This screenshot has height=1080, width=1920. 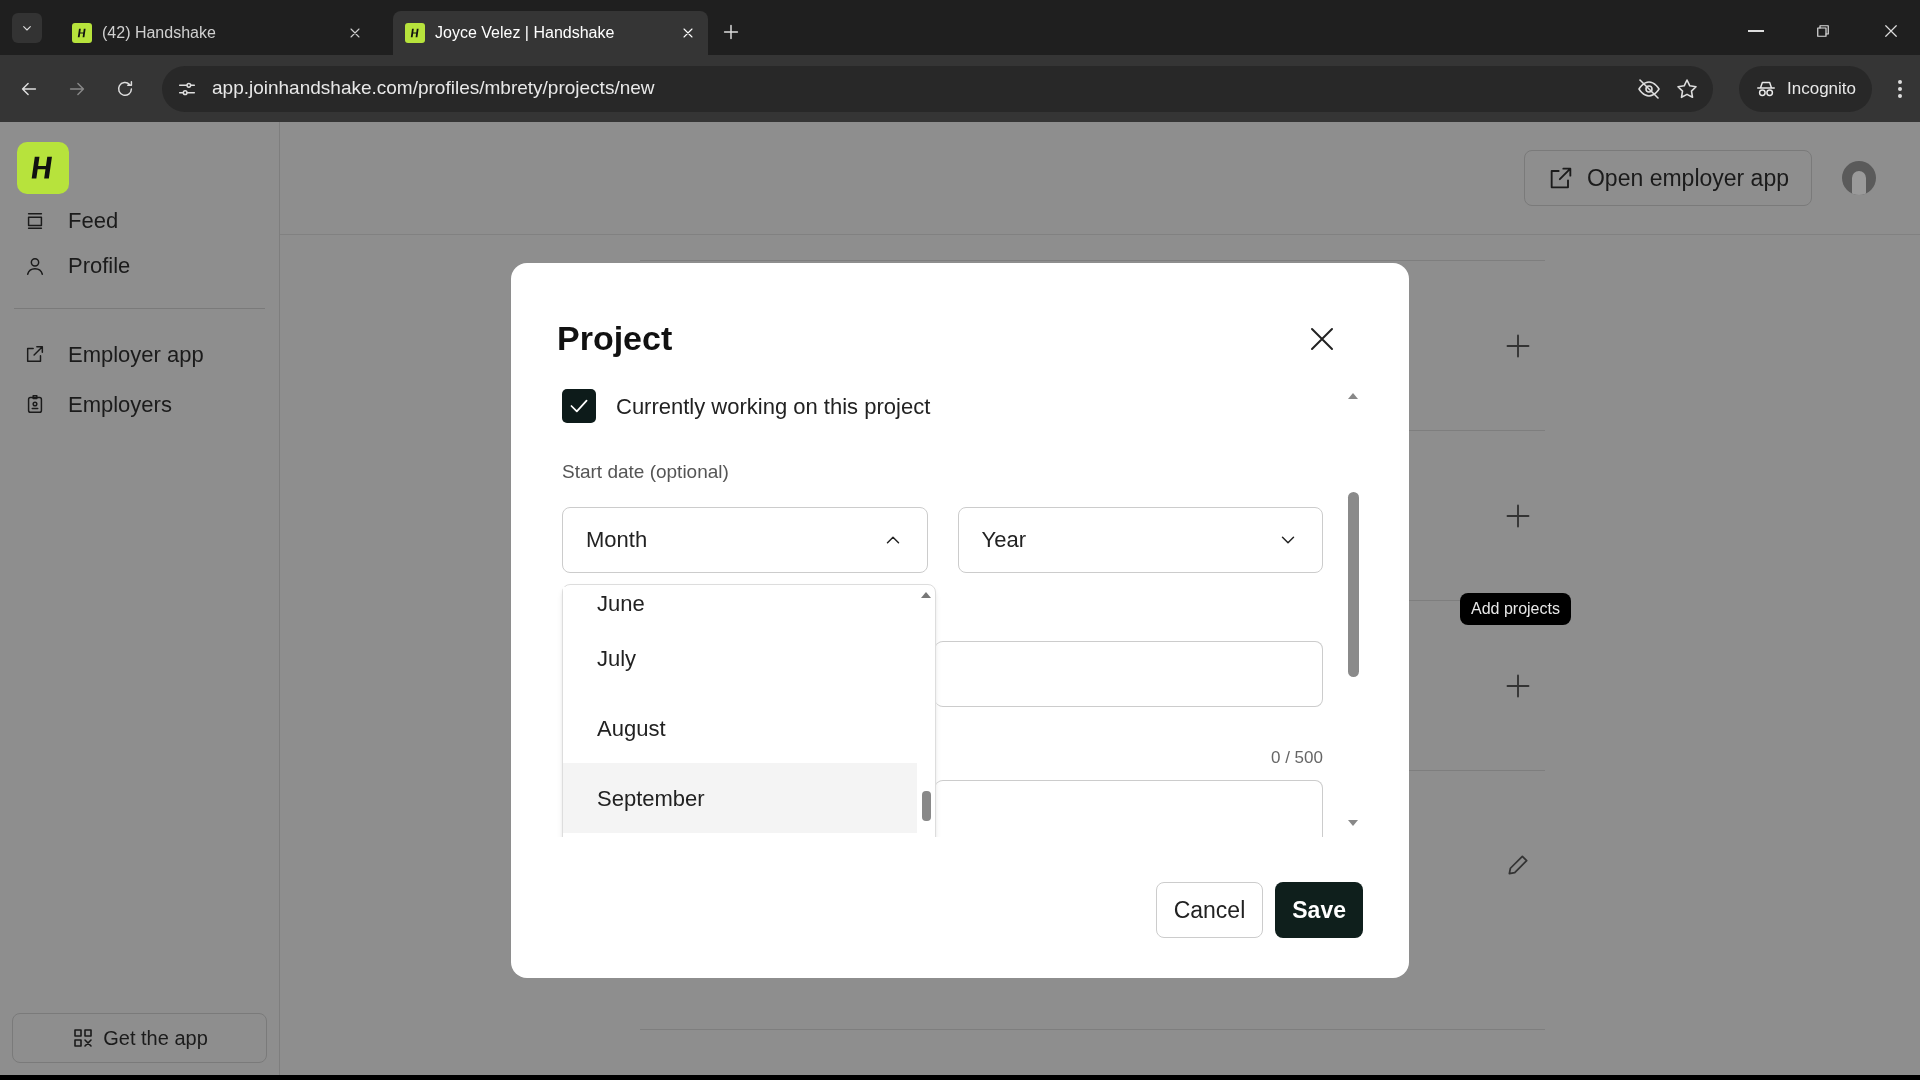 What do you see at coordinates (740, 798) in the screenshot?
I see `month-option: September` at bounding box center [740, 798].